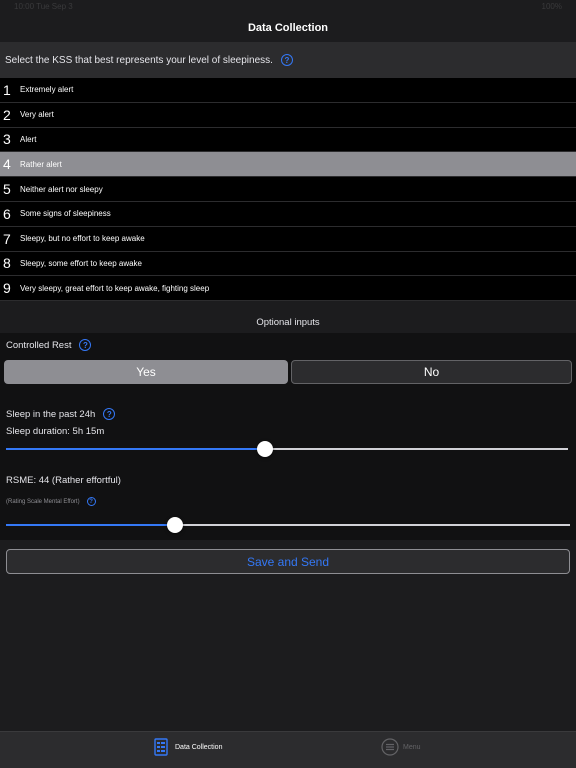  I want to click on sleep-duration-label: Sleep duration: 5h 15m, so click(55, 431).